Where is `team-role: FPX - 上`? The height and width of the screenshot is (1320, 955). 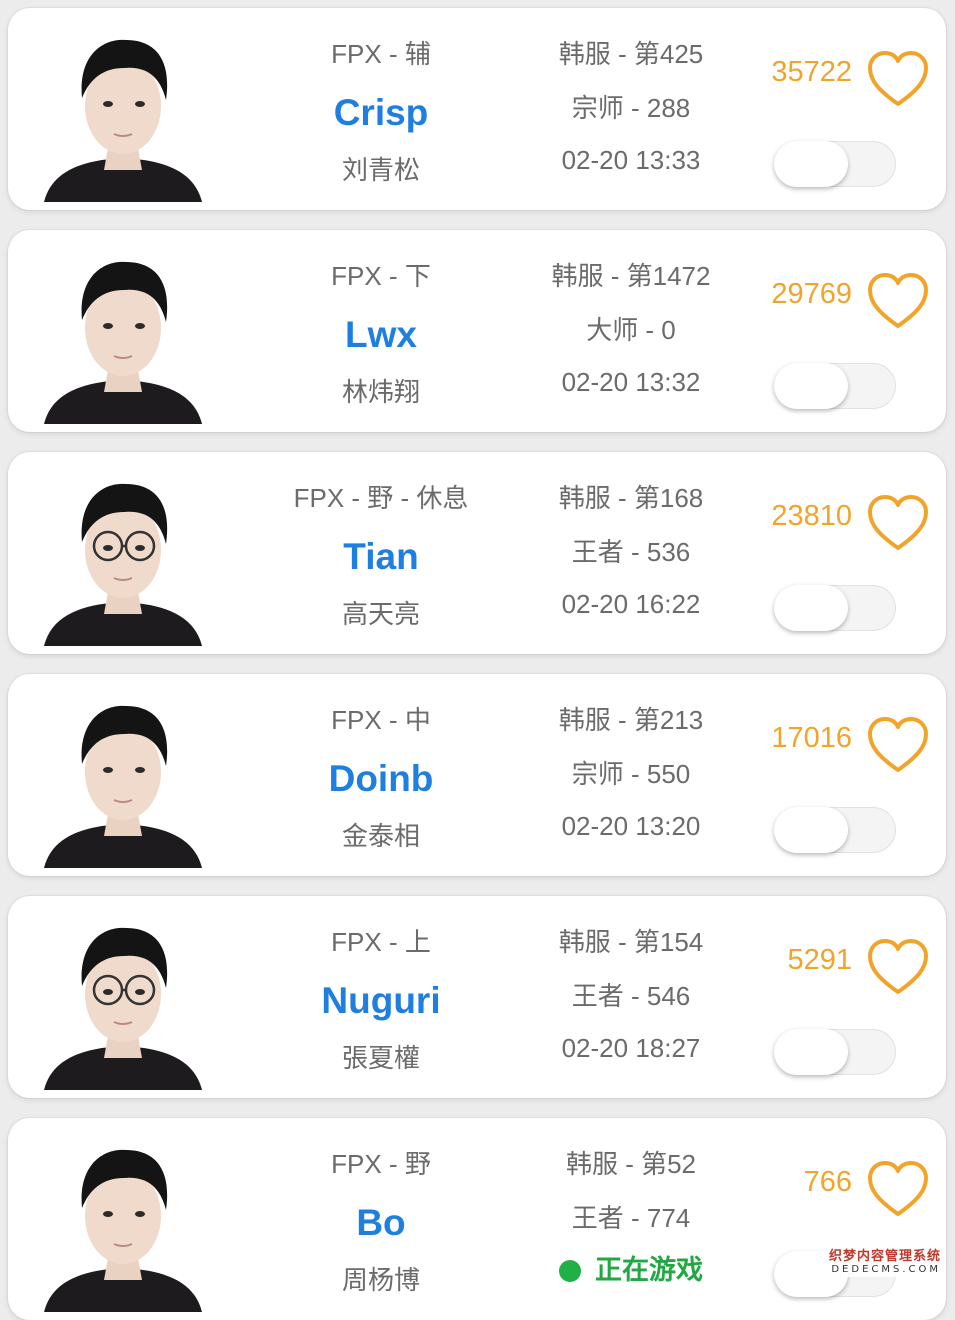 team-role: FPX - 上 is located at coordinates (381, 942).